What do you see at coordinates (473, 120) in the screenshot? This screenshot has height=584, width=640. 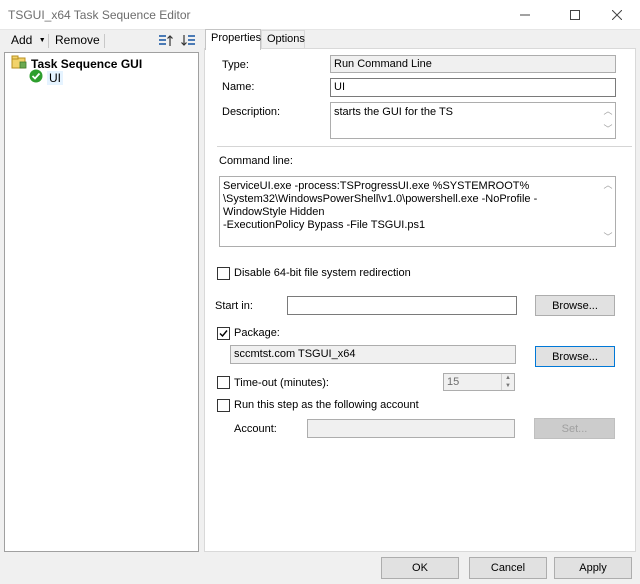 I see `description-field: starts the GUI for the TS ︿ ﹀` at bounding box center [473, 120].